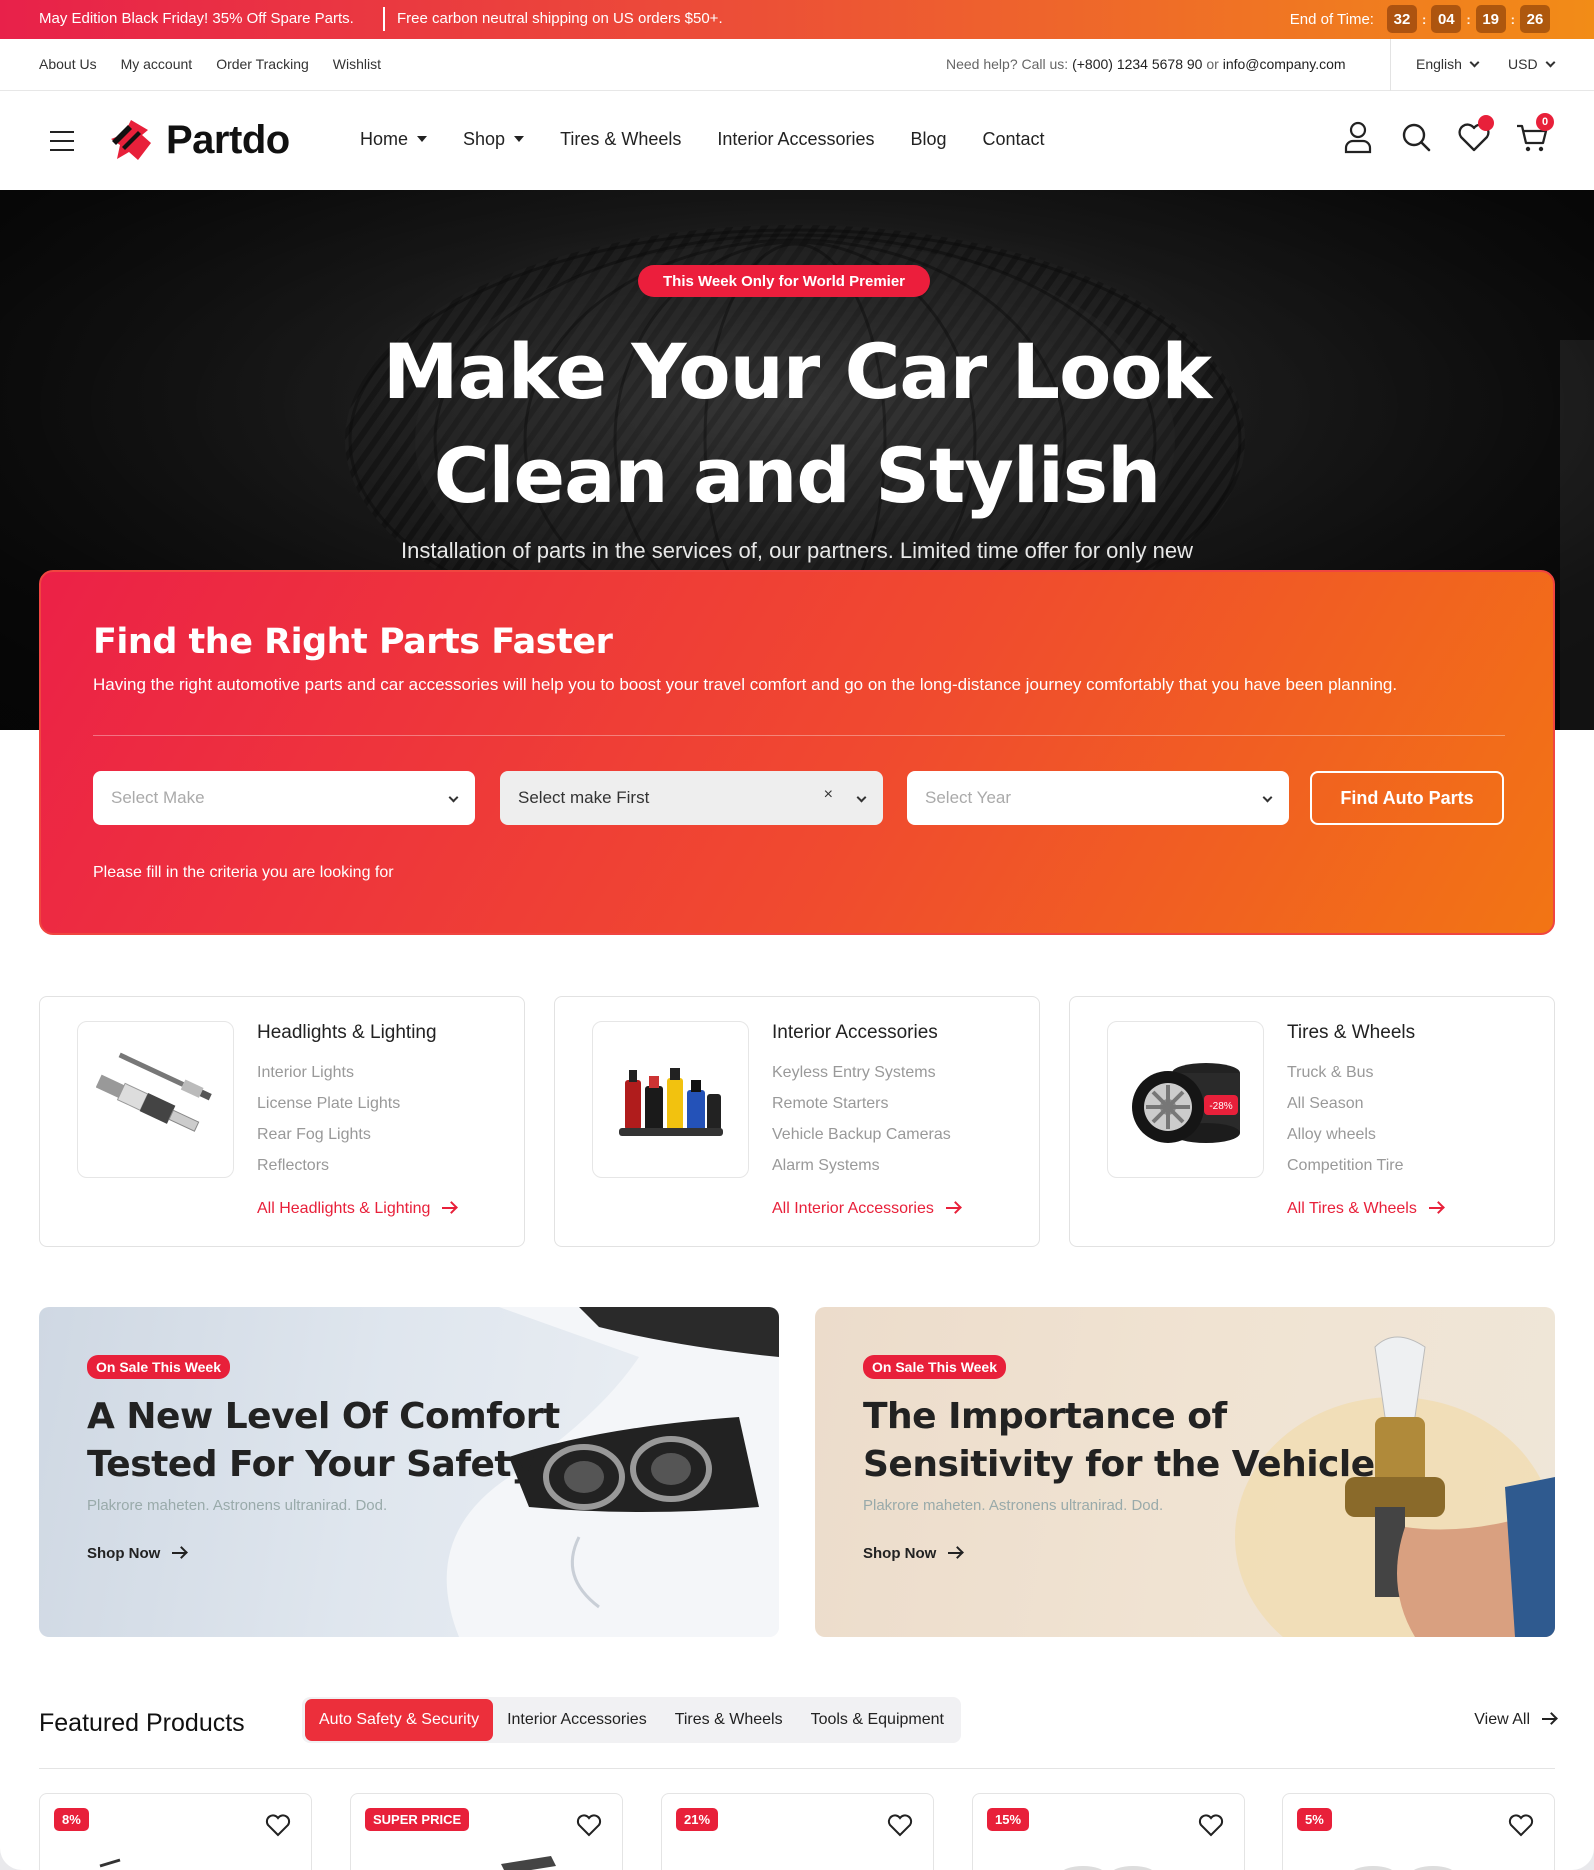 The height and width of the screenshot is (1870, 1594). What do you see at coordinates (199, 140) in the screenshot?
I see `logo: Partdo` at bounding box center [199, 140].